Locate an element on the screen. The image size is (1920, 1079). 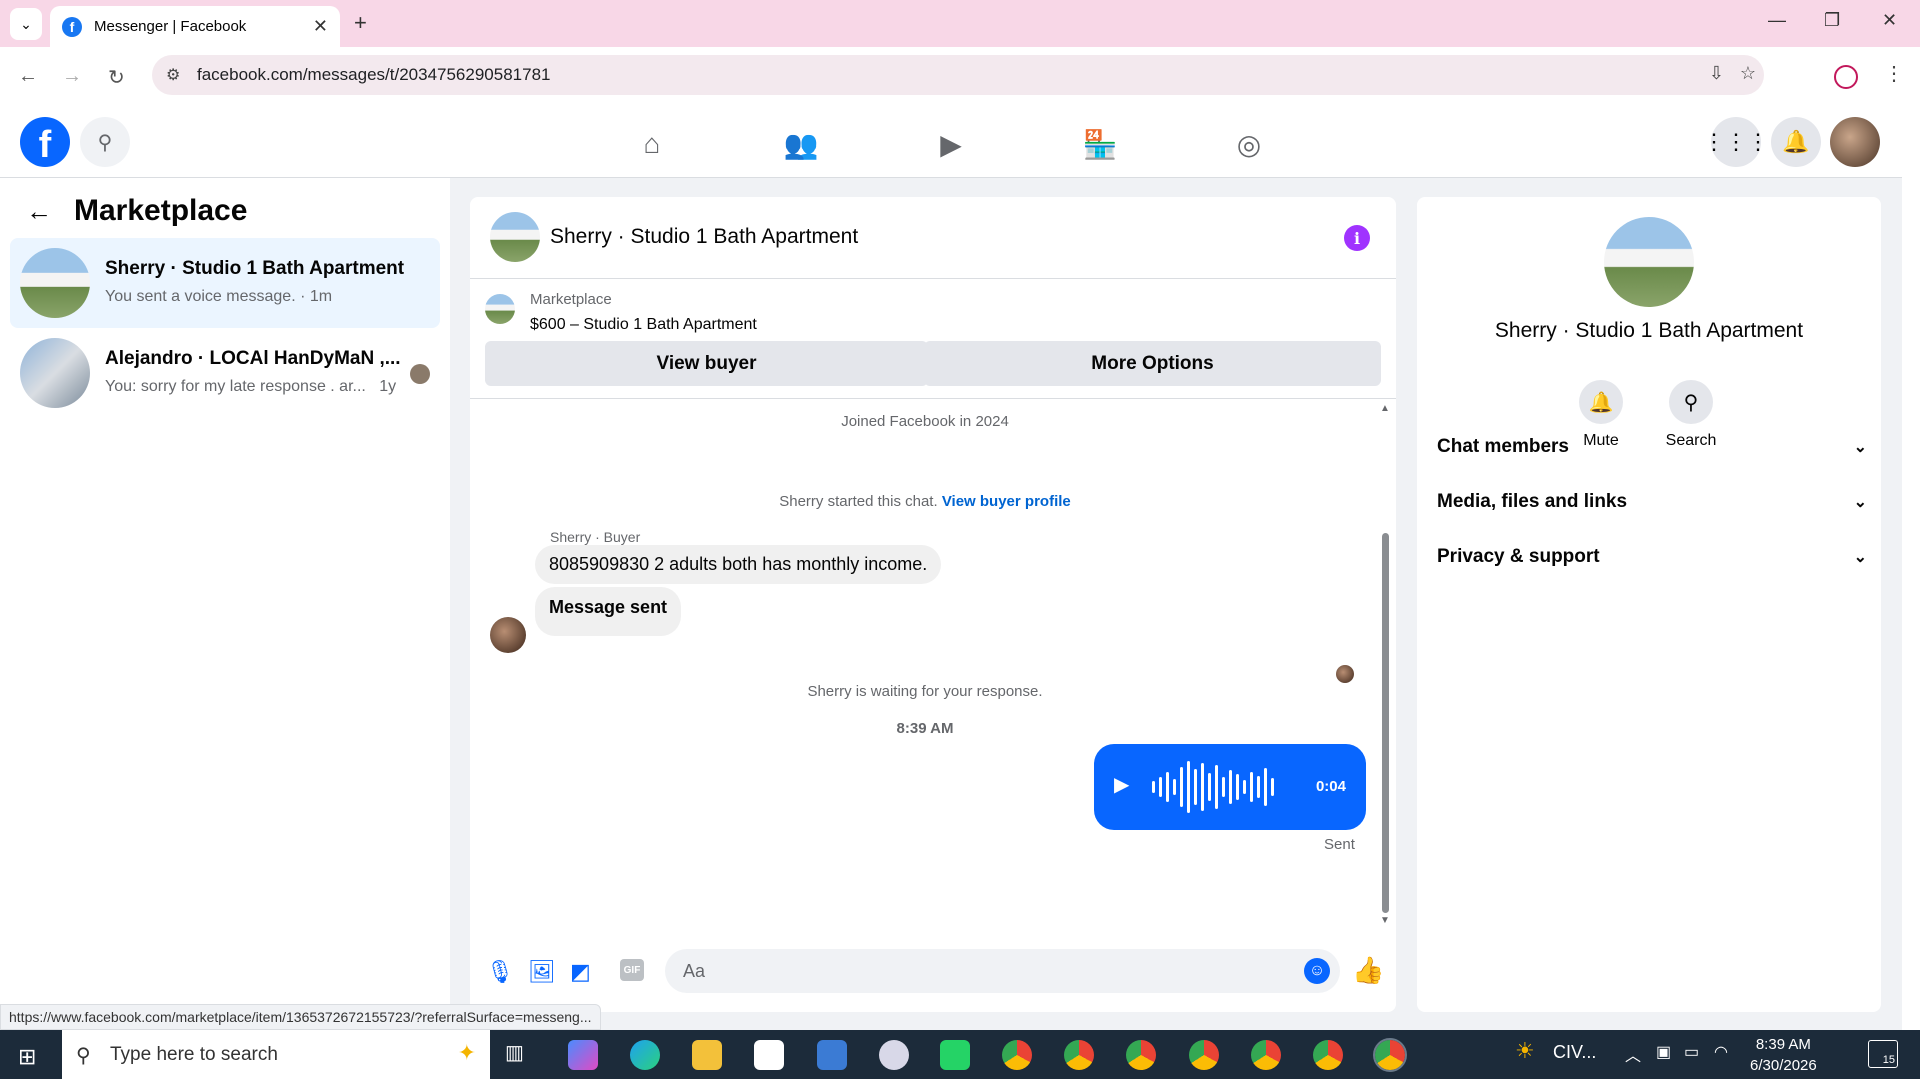
chat-title: Sherry · Studio 1 Bath Apartment is located at coordinates (704, 237).